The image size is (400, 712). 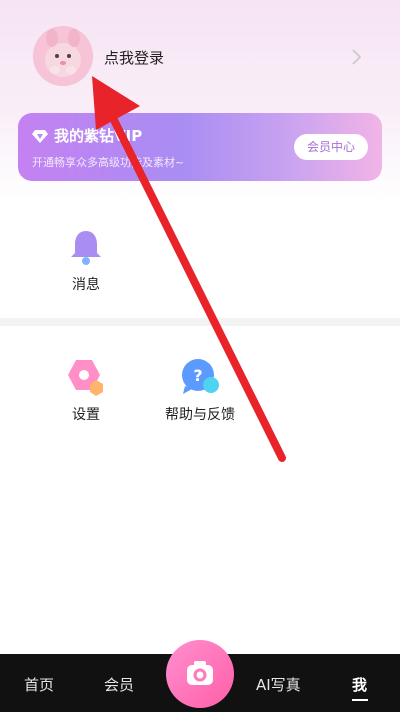 I want to click on settings-hexagon-icon, so click(x=85, y=378).